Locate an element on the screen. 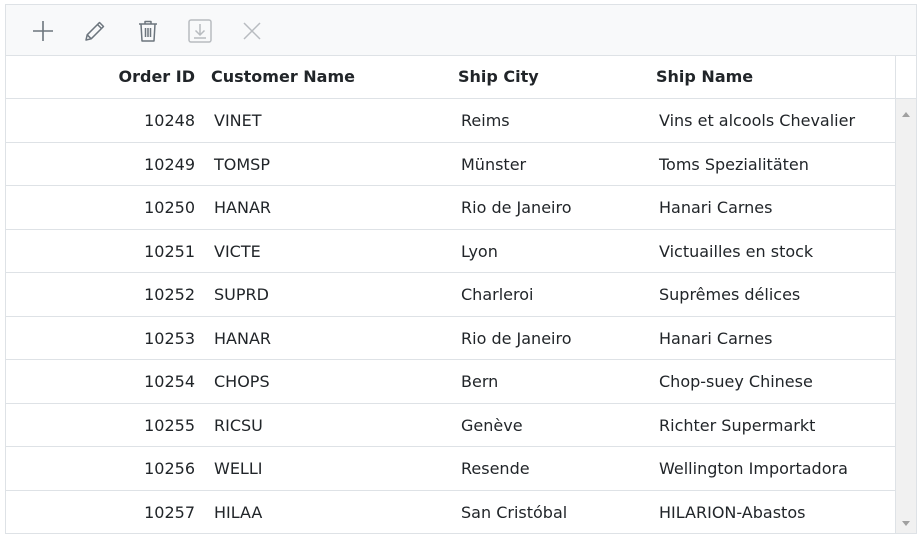 The height and width of the screenshot is (535, 920). column-header-order-id: Order ID is located at coordinates (101, 77).